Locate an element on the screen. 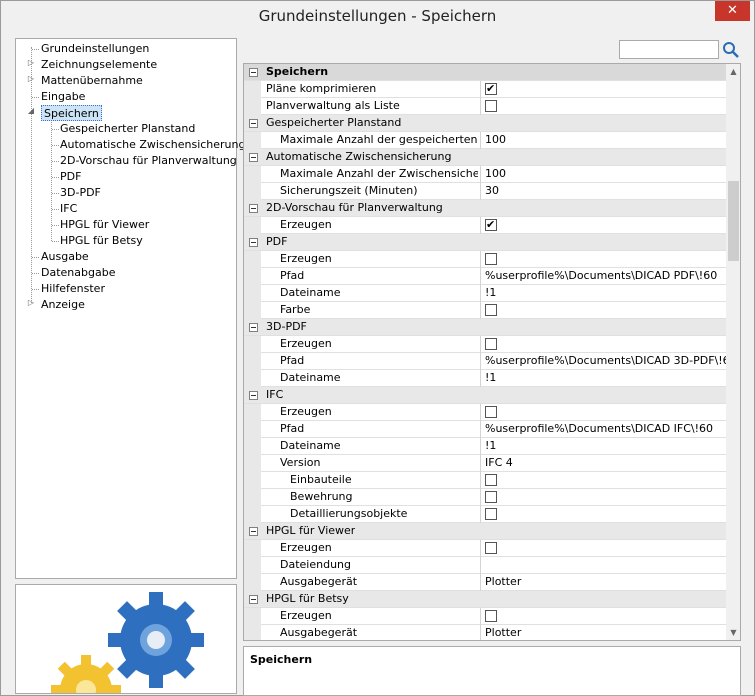  tree-item: Mattenübernahme is located at coordinates (92, 81).